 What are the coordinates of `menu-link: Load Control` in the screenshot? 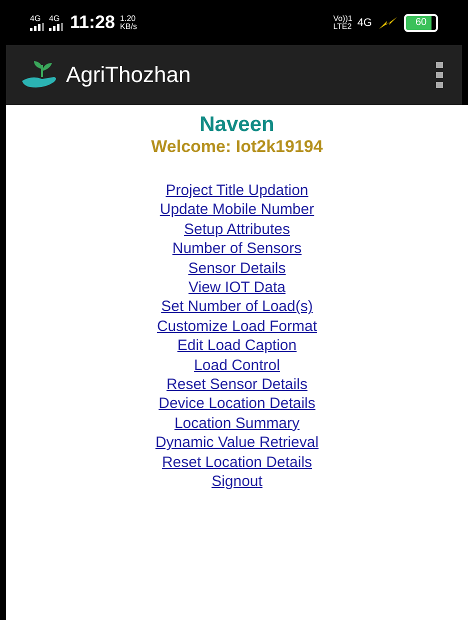 It's located at (237, 366).